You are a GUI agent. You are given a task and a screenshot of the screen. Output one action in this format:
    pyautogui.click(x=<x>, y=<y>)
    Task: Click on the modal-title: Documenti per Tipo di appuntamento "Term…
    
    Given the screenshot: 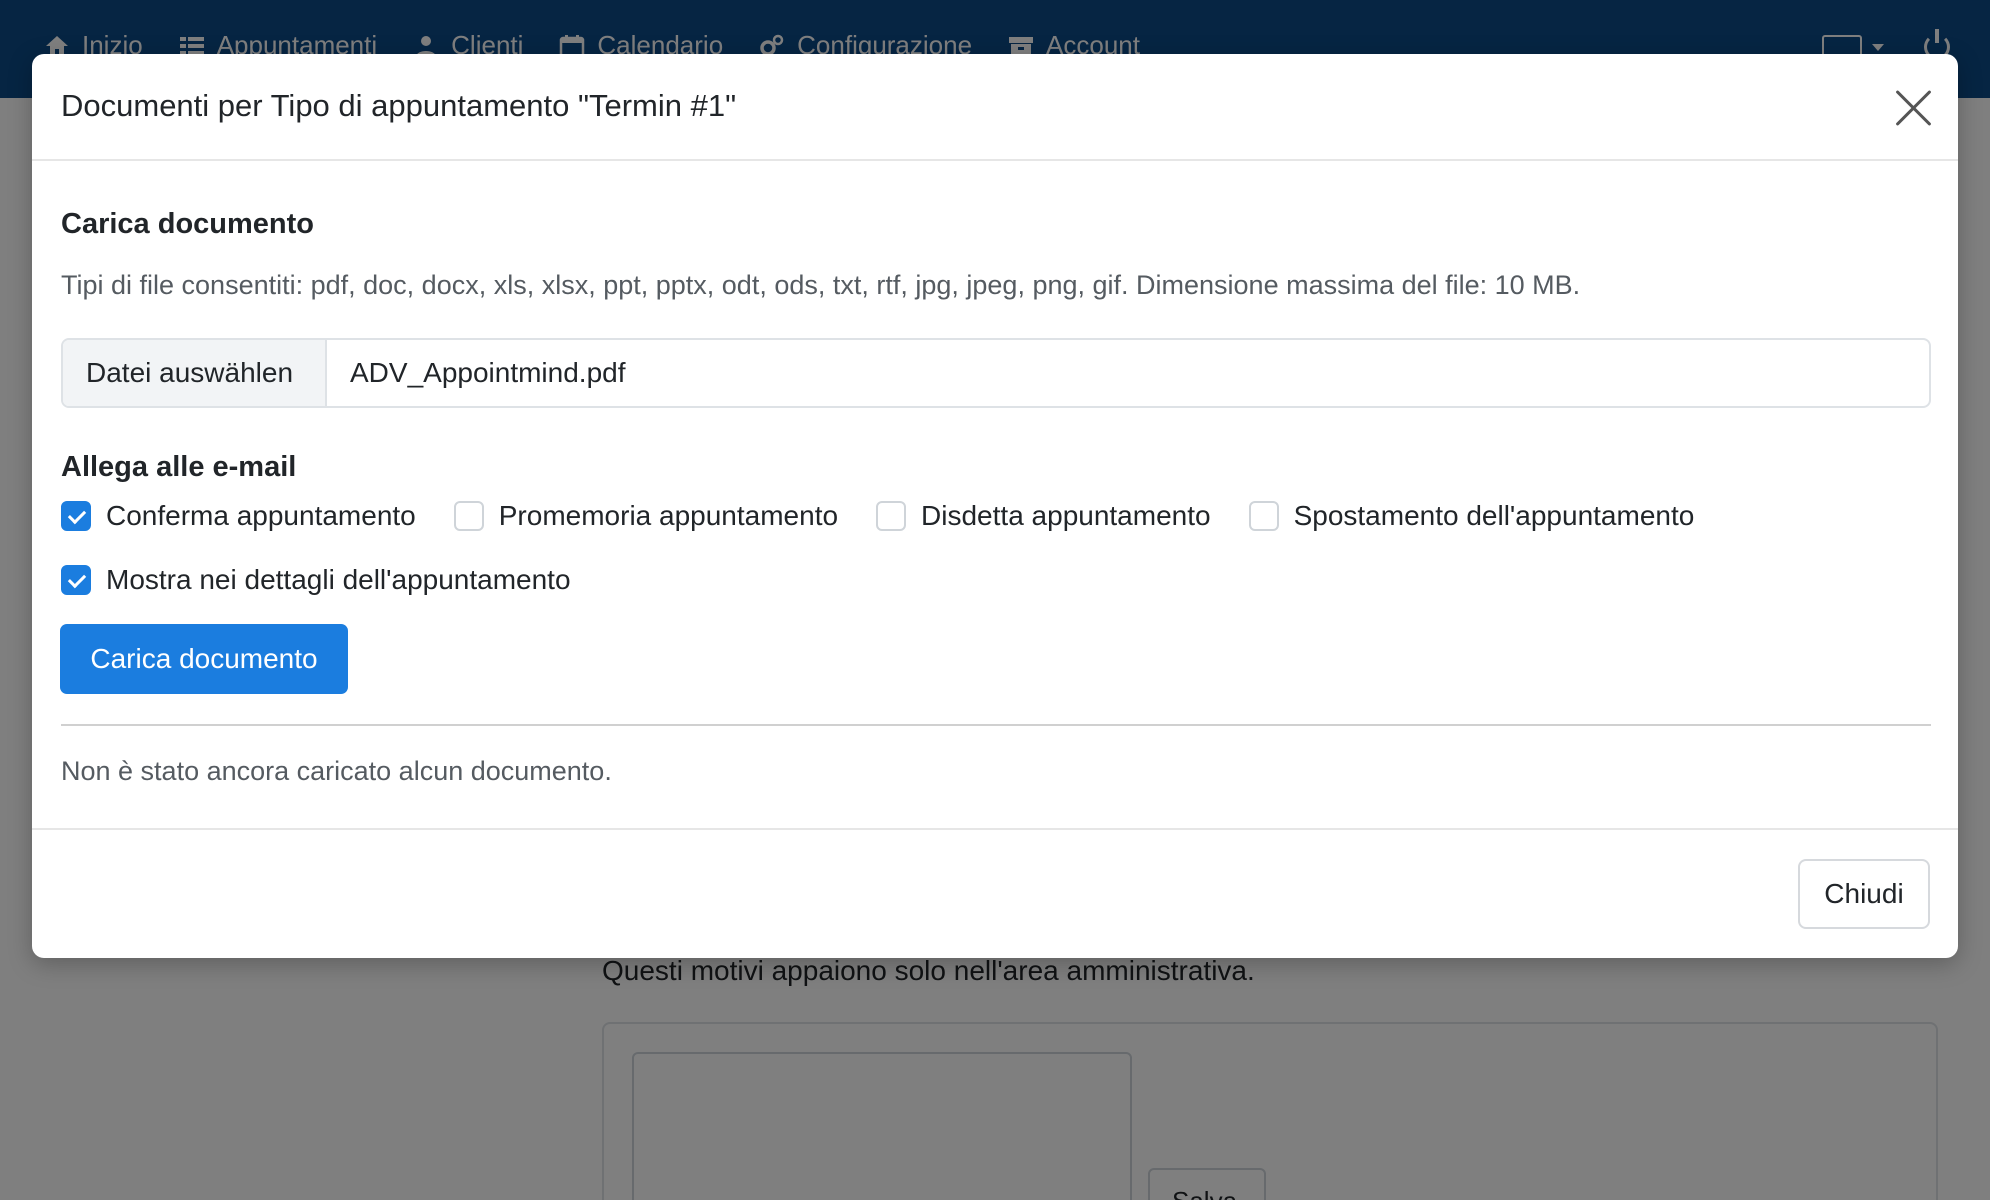 What is the action you would take?
    pyautogui.click(x=399, y=105)
    